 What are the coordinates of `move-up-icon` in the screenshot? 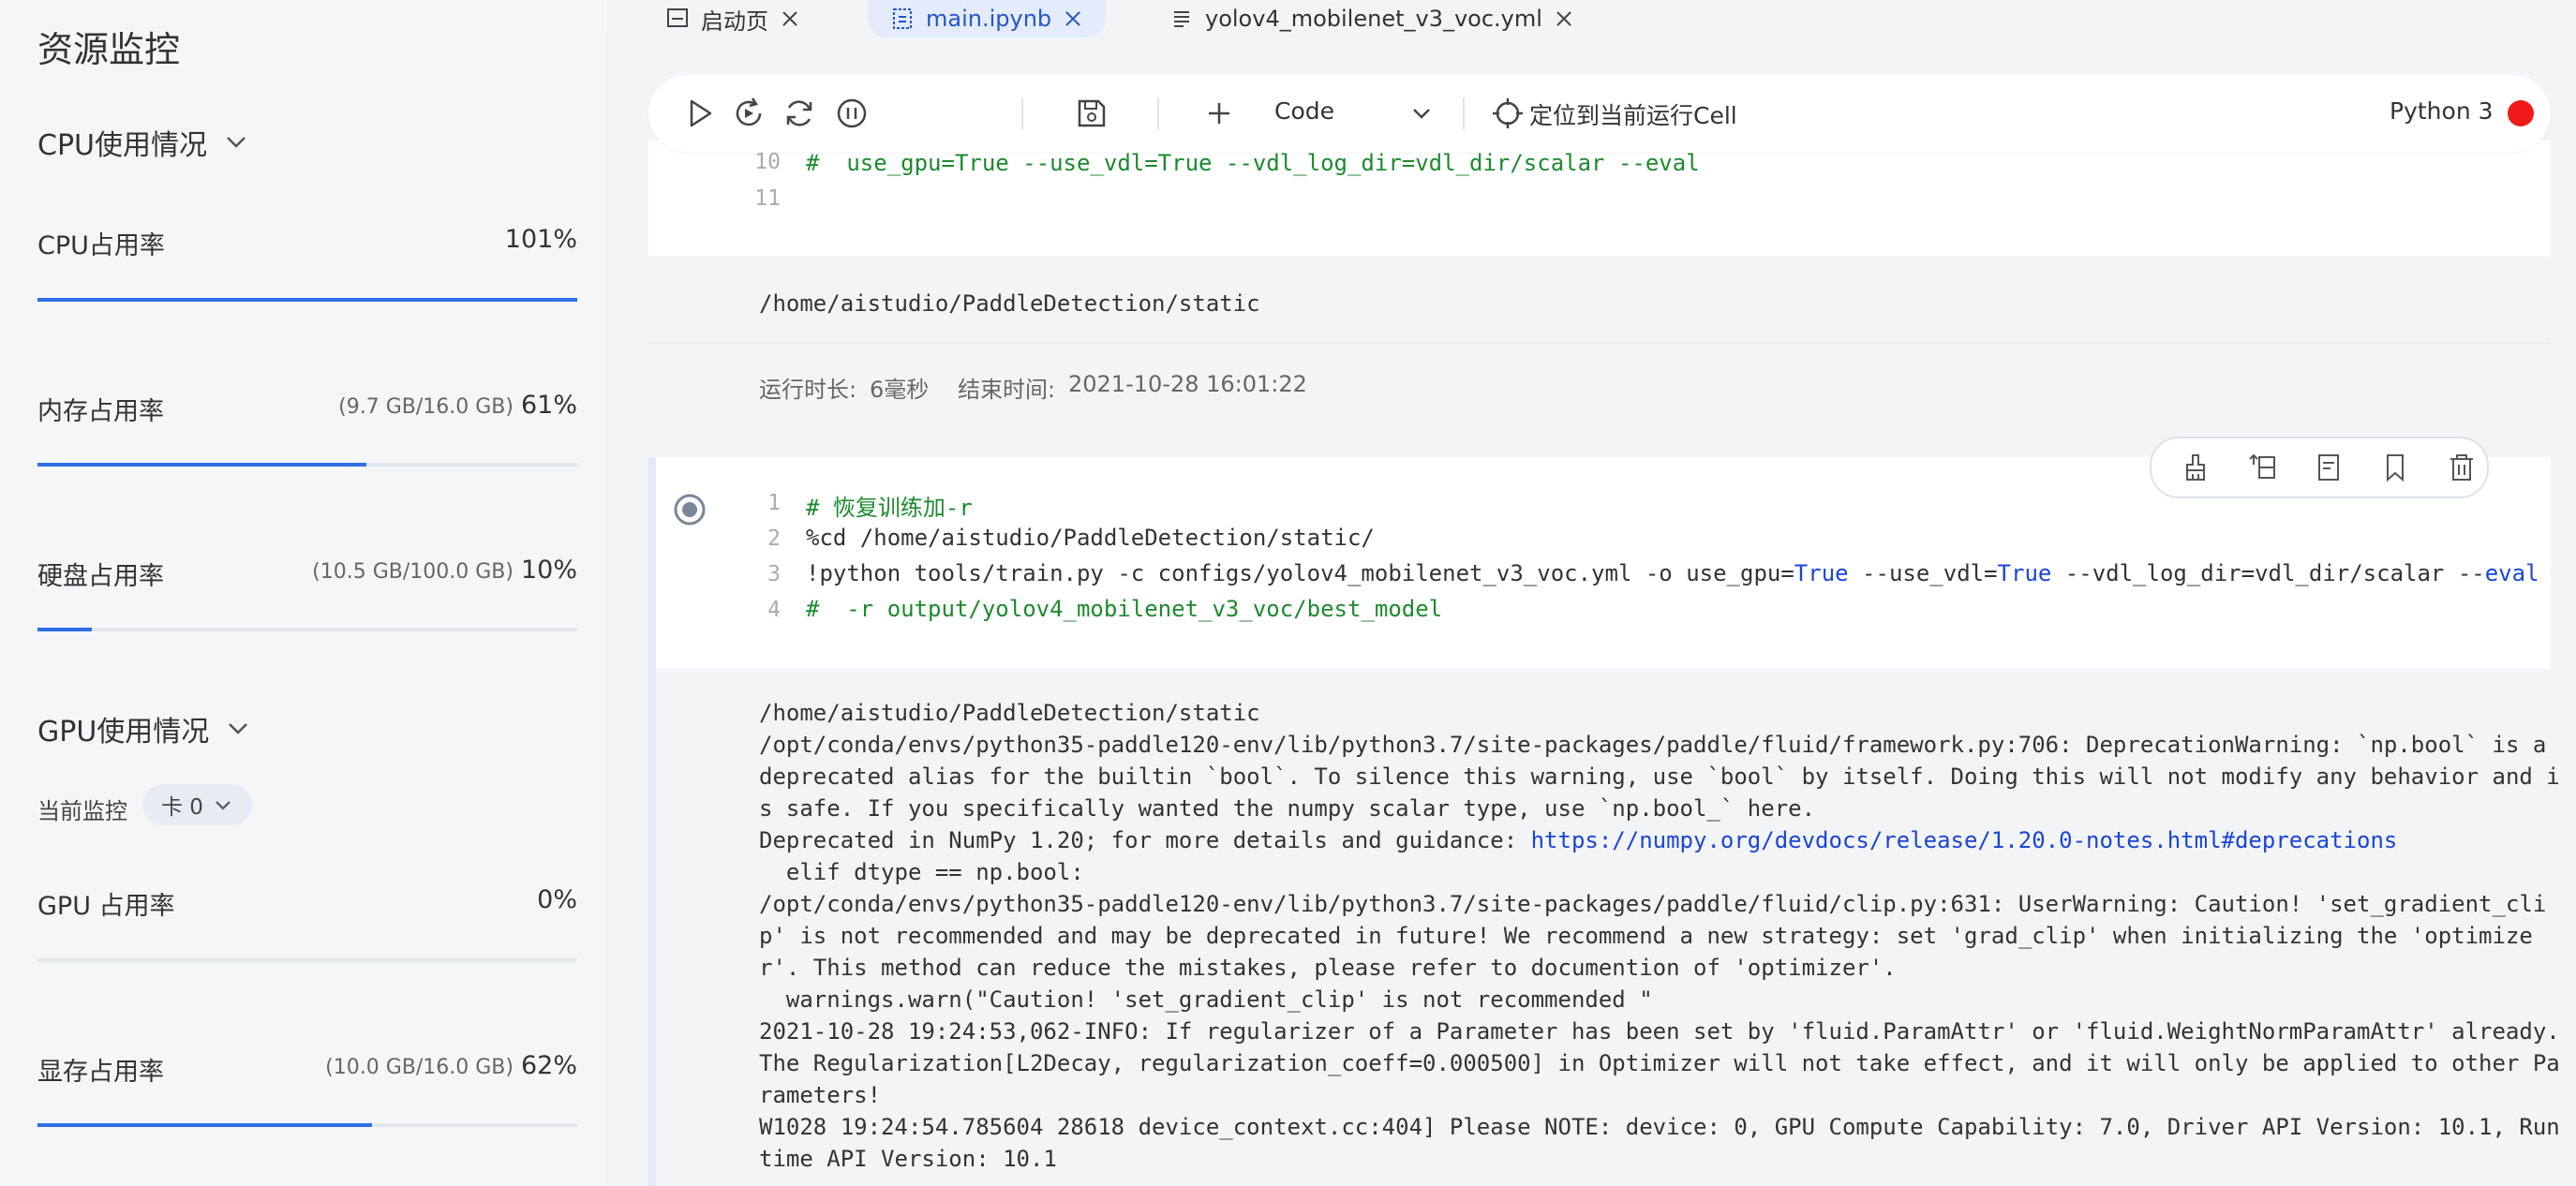 It's located at (2262, 467).